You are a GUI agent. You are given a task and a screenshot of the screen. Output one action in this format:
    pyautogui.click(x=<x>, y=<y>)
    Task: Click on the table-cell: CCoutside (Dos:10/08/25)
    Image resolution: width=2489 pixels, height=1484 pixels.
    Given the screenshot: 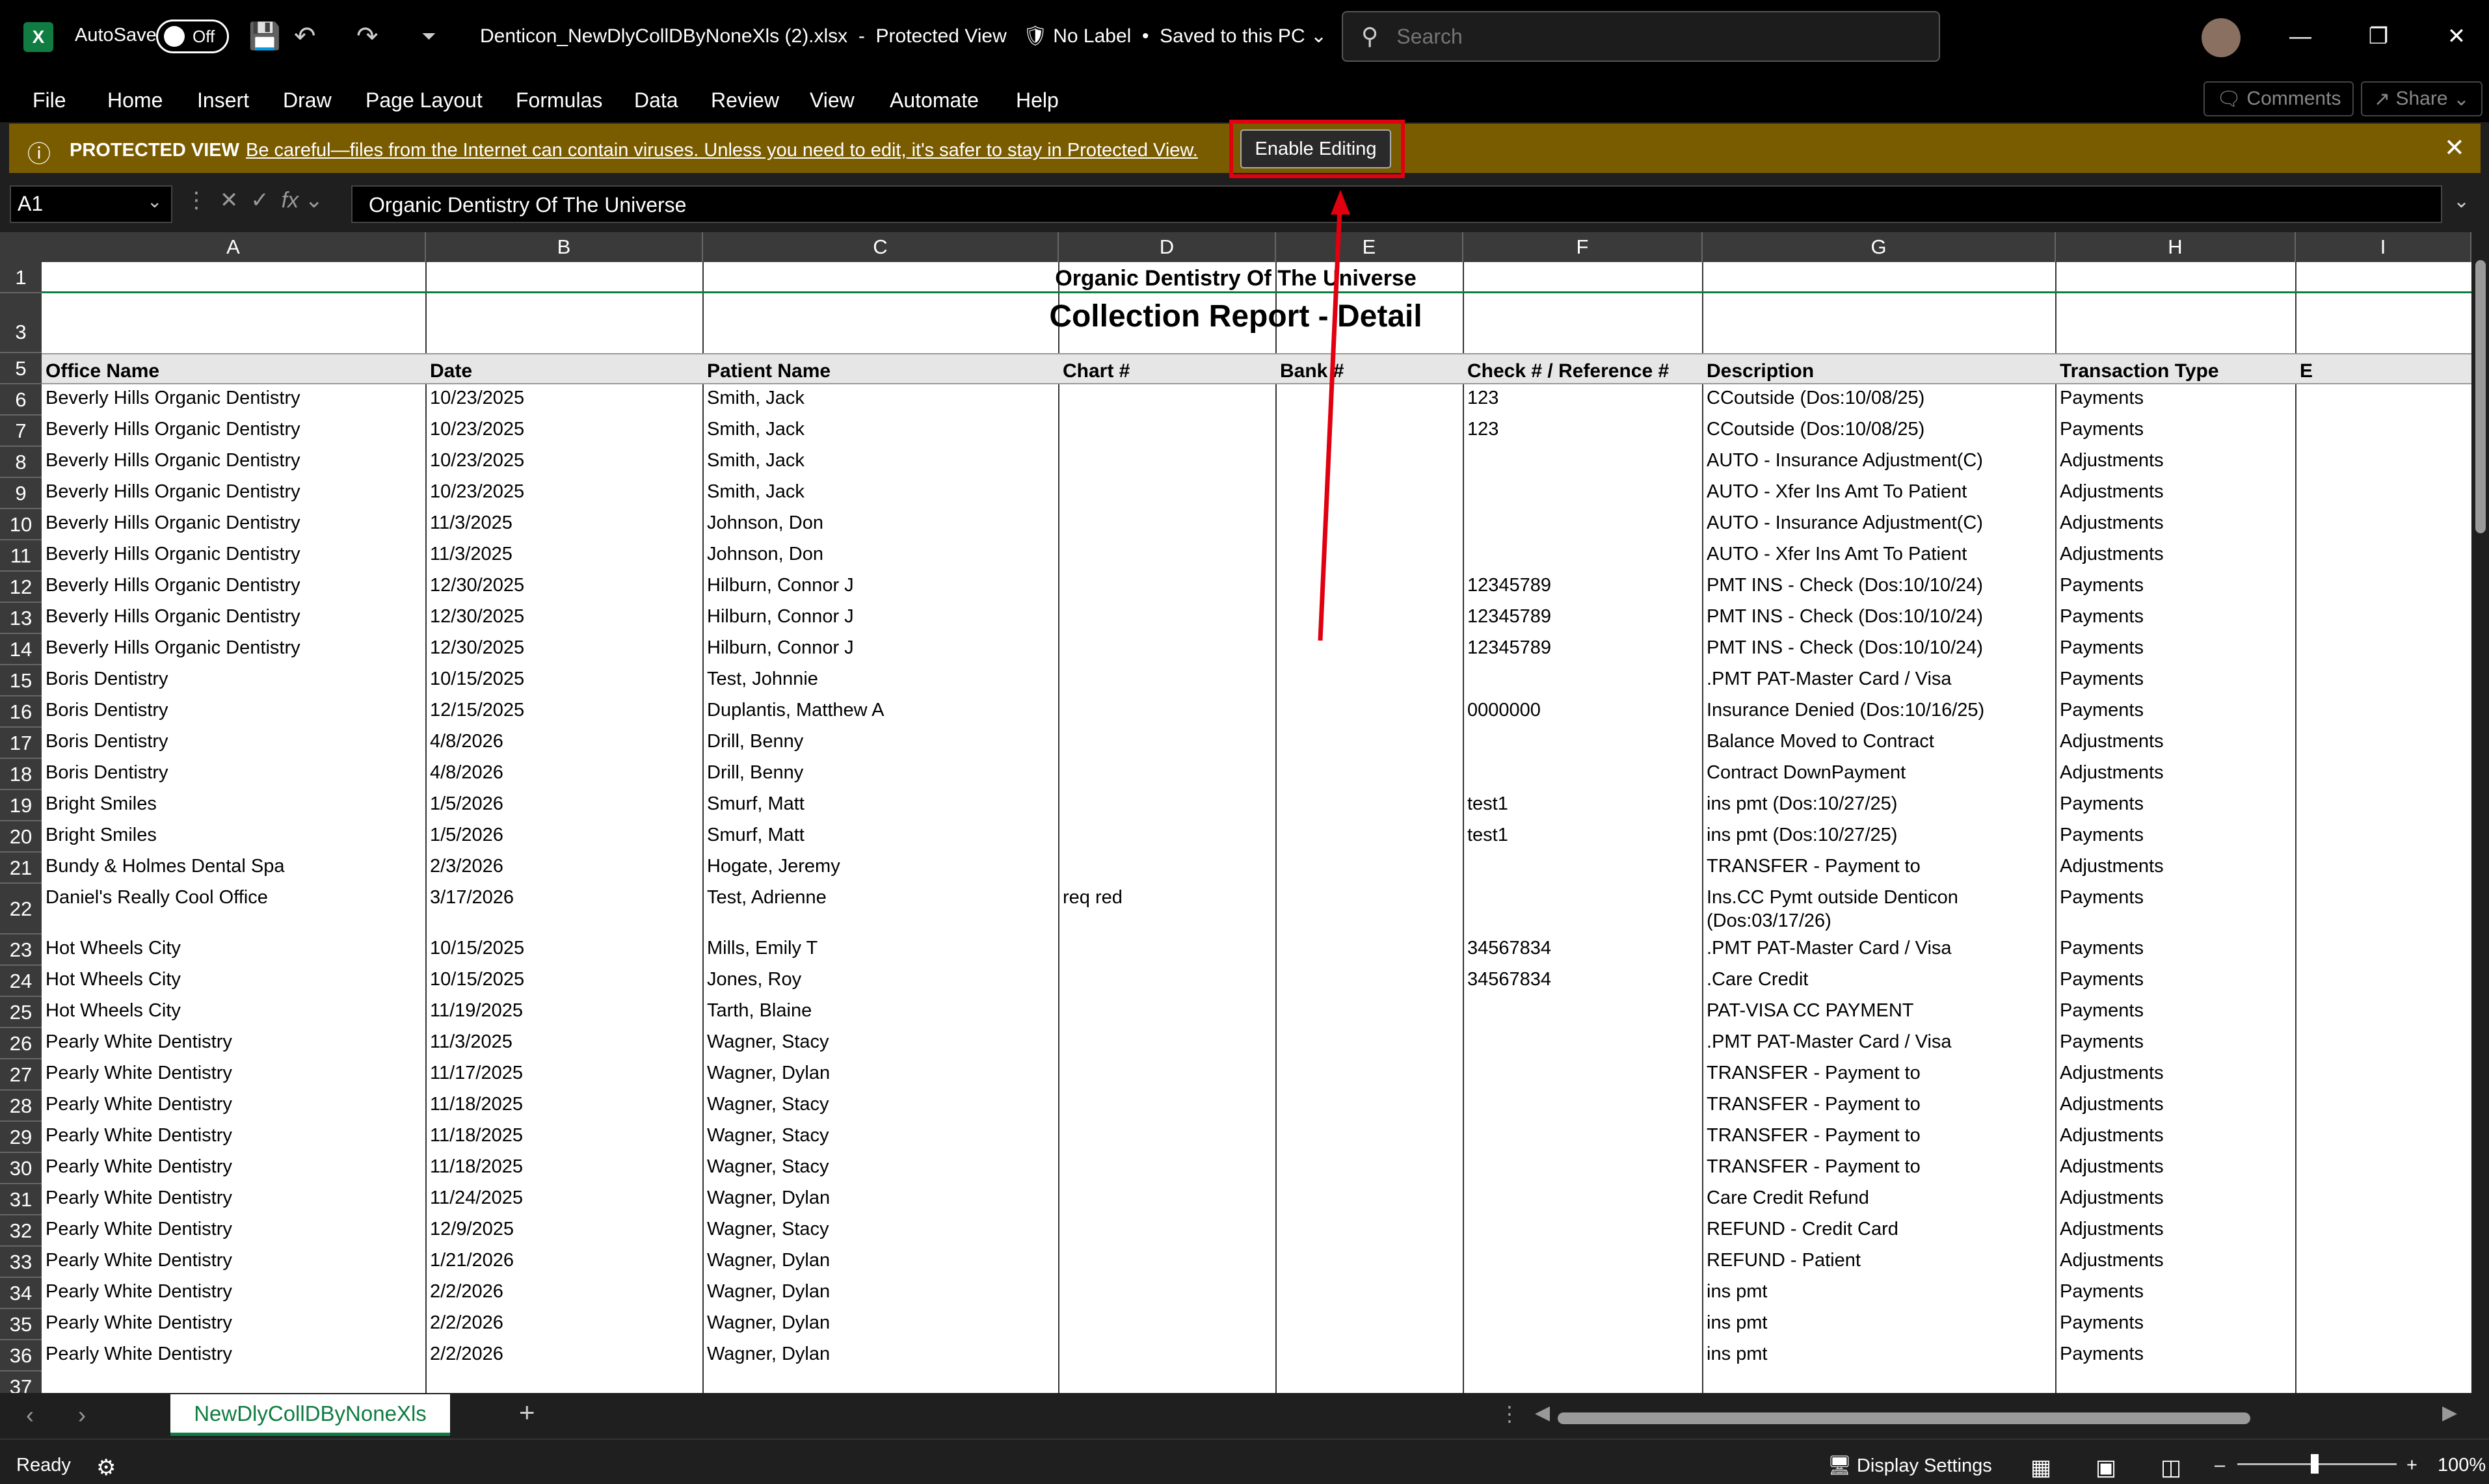 What is the action you would take?
    pyautogui.click(x=1879, y=401)
    